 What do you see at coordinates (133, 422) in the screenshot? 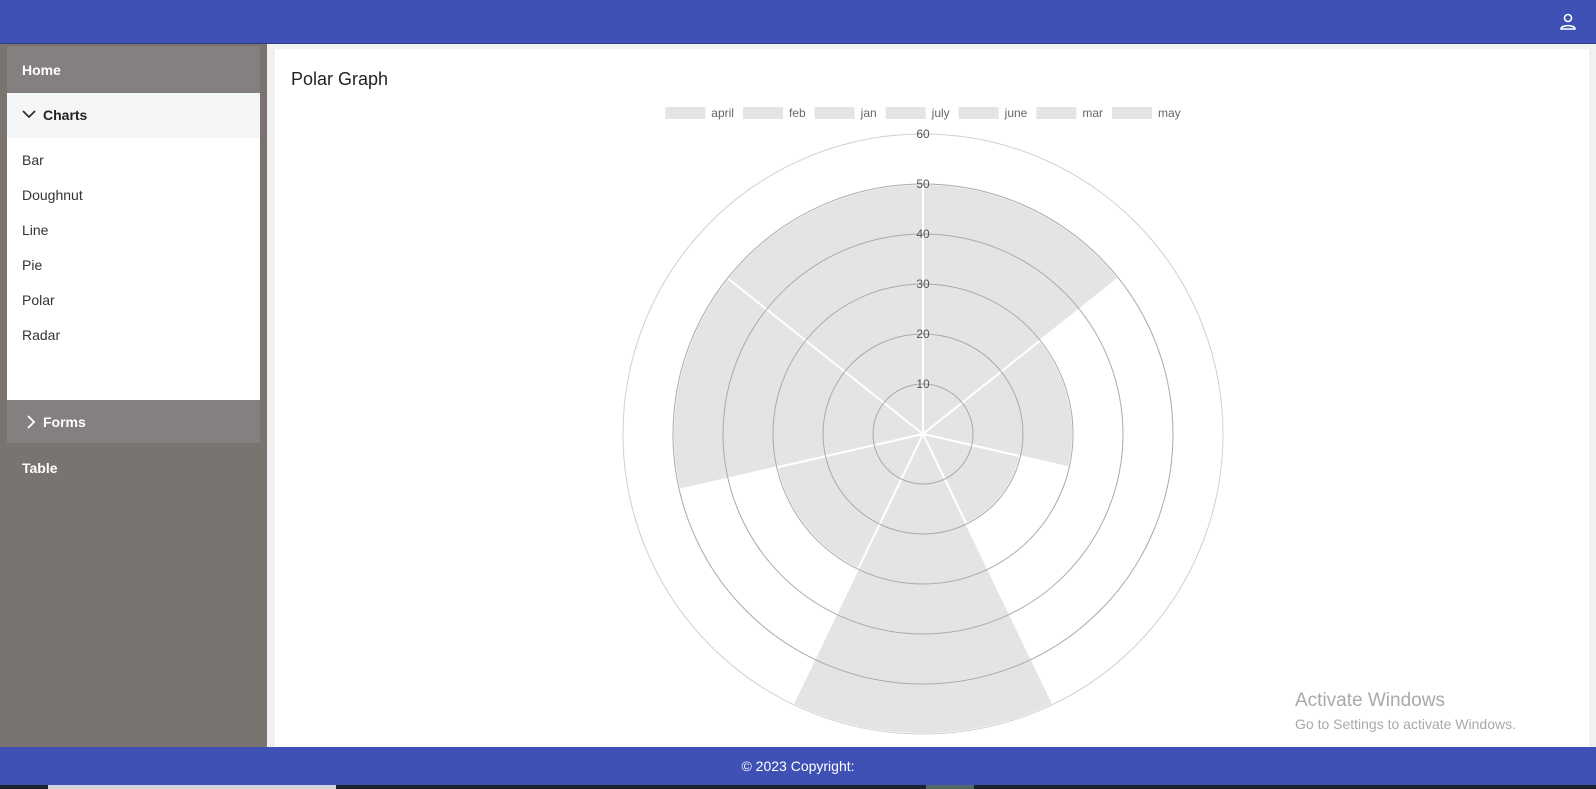
I see `sidebar-item-forms: Forms` at bounding box center [133, 422].